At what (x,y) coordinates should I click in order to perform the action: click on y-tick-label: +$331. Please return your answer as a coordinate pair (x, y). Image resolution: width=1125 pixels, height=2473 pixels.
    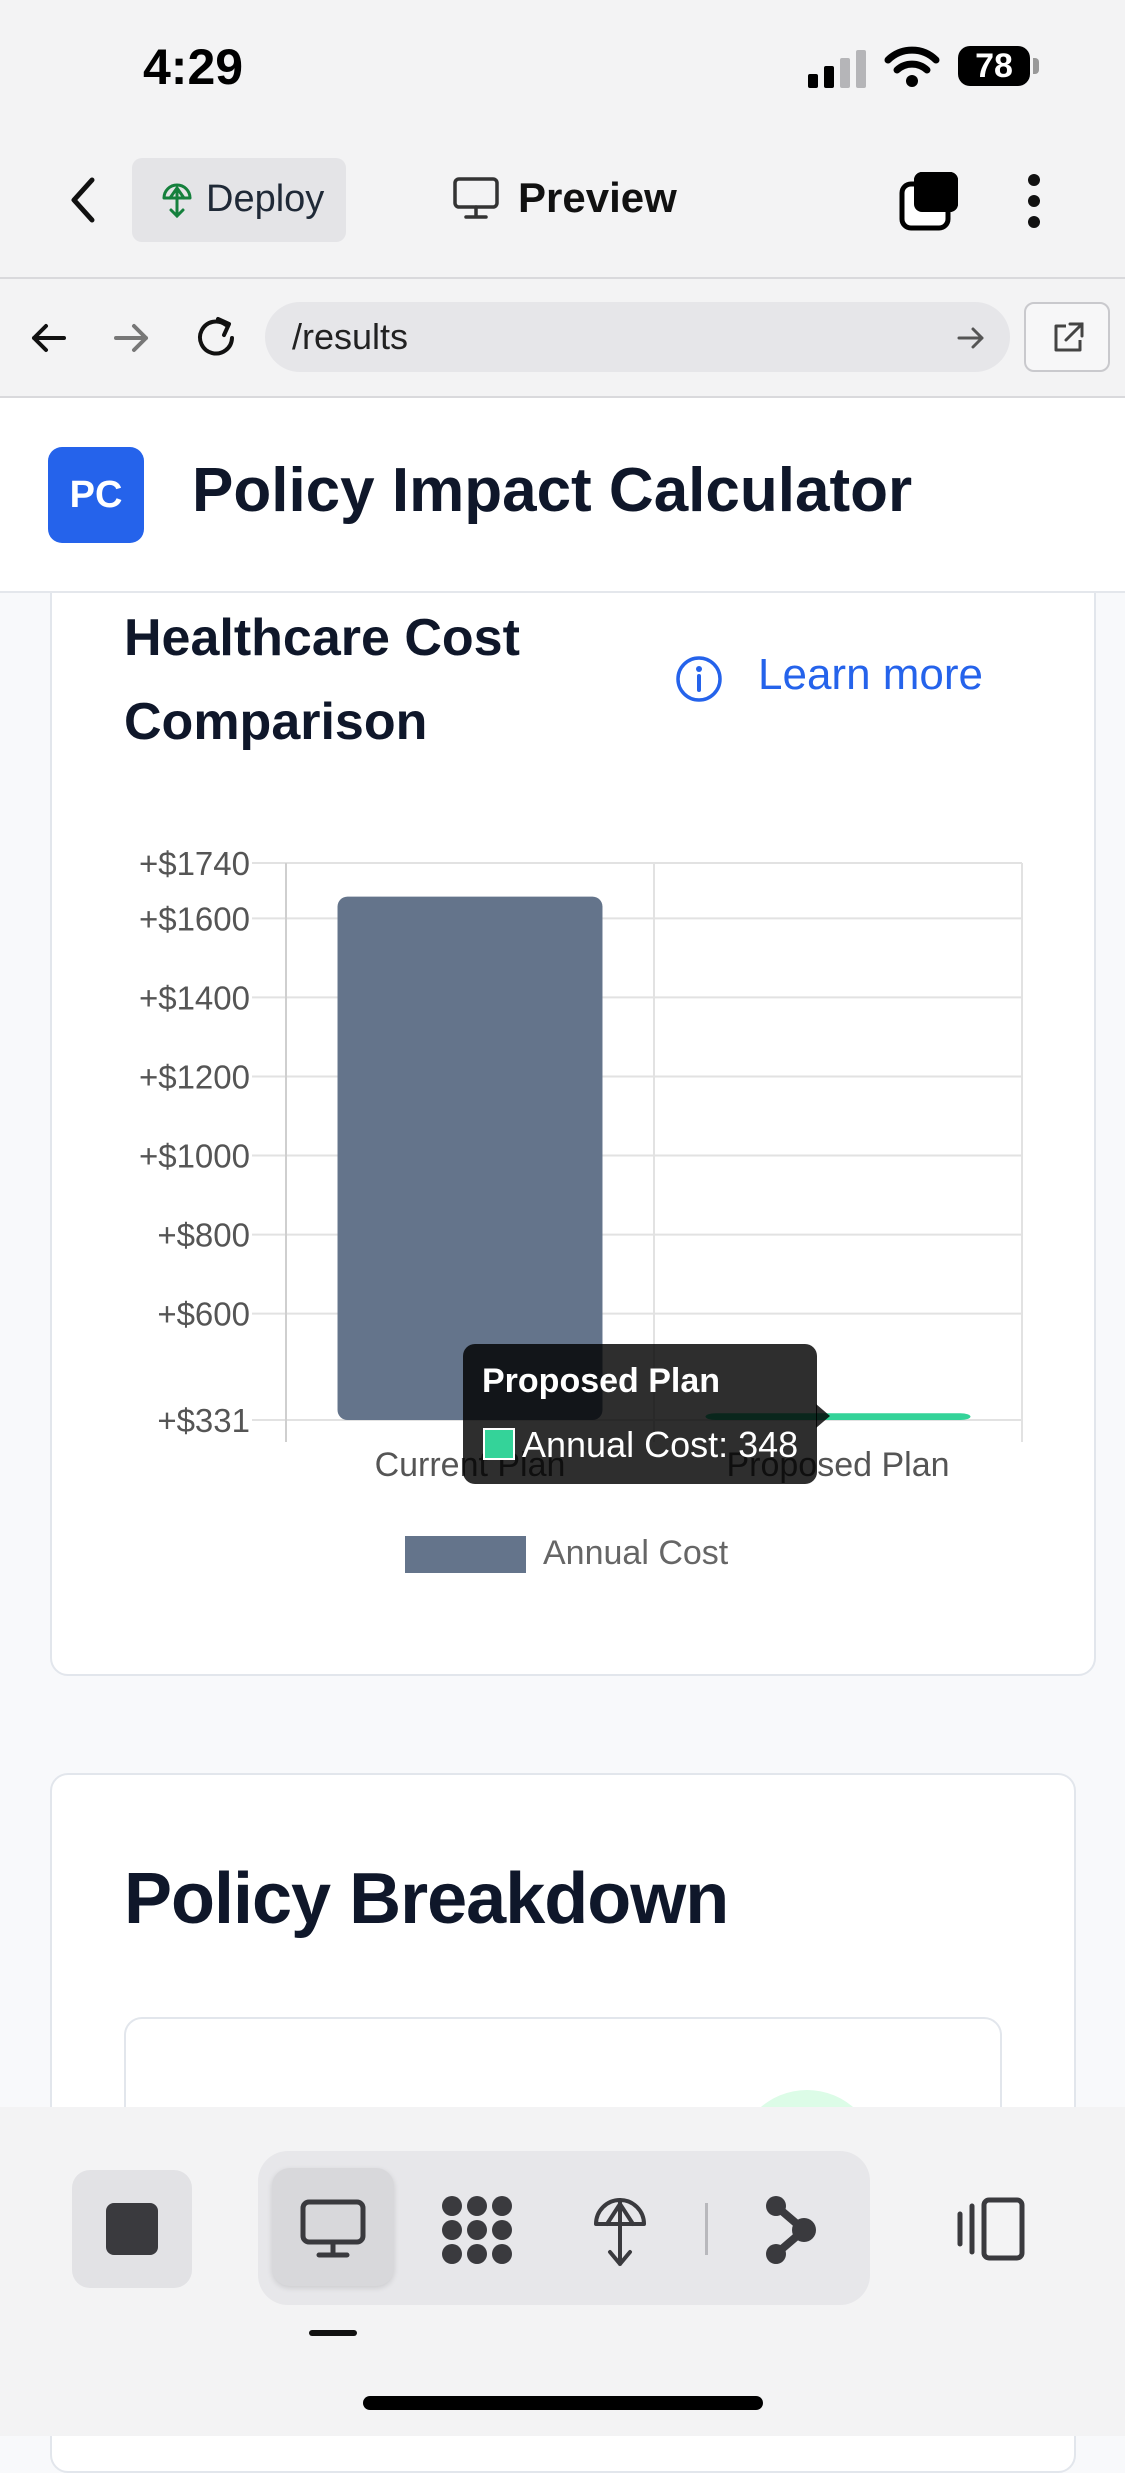
    Looking at the image, I should click on (203, 1420).